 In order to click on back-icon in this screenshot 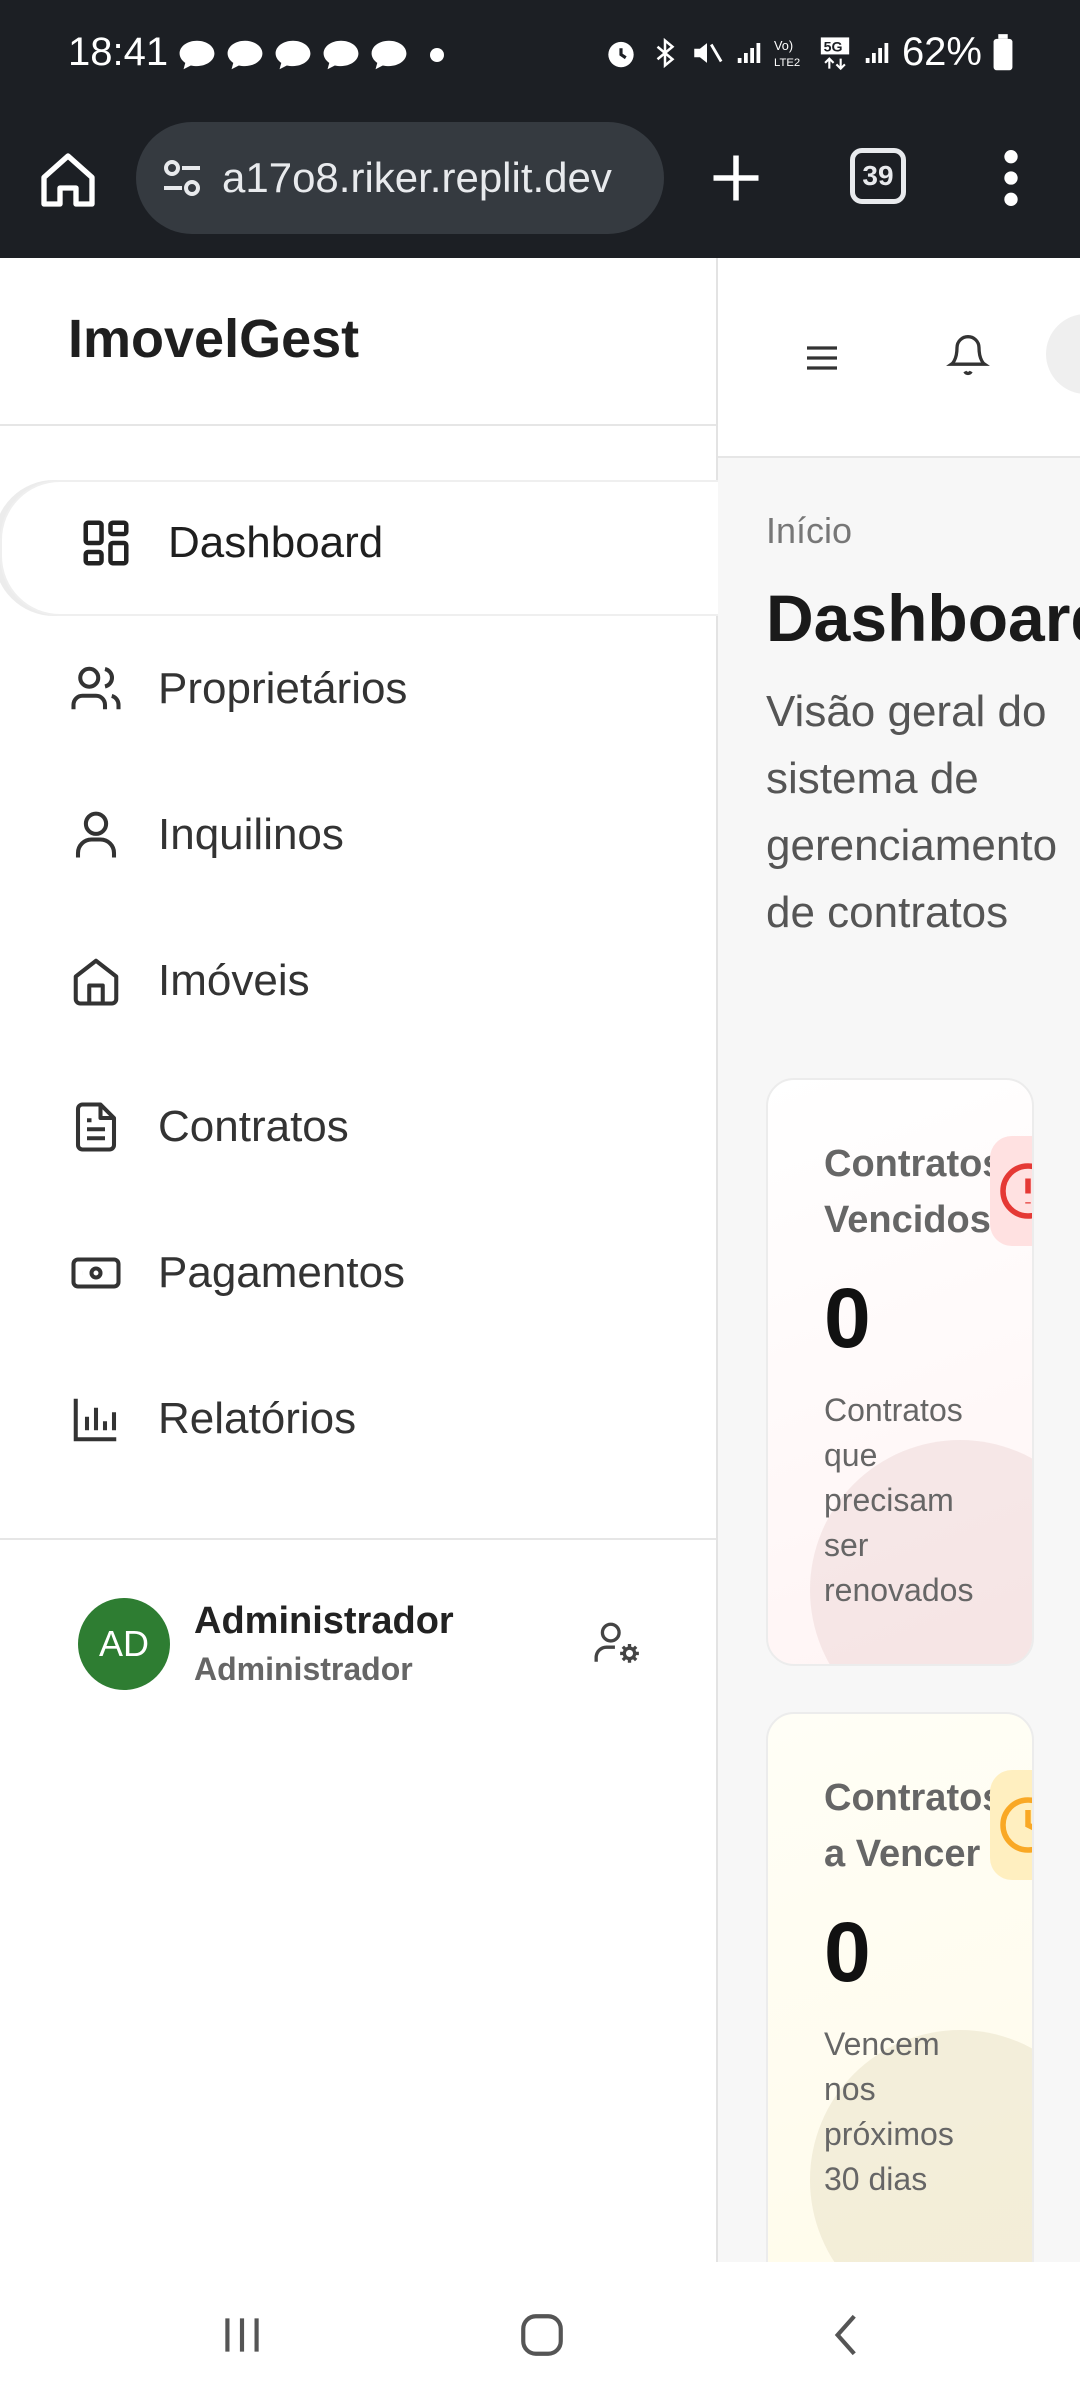, I will do `click(848, 2335)`.